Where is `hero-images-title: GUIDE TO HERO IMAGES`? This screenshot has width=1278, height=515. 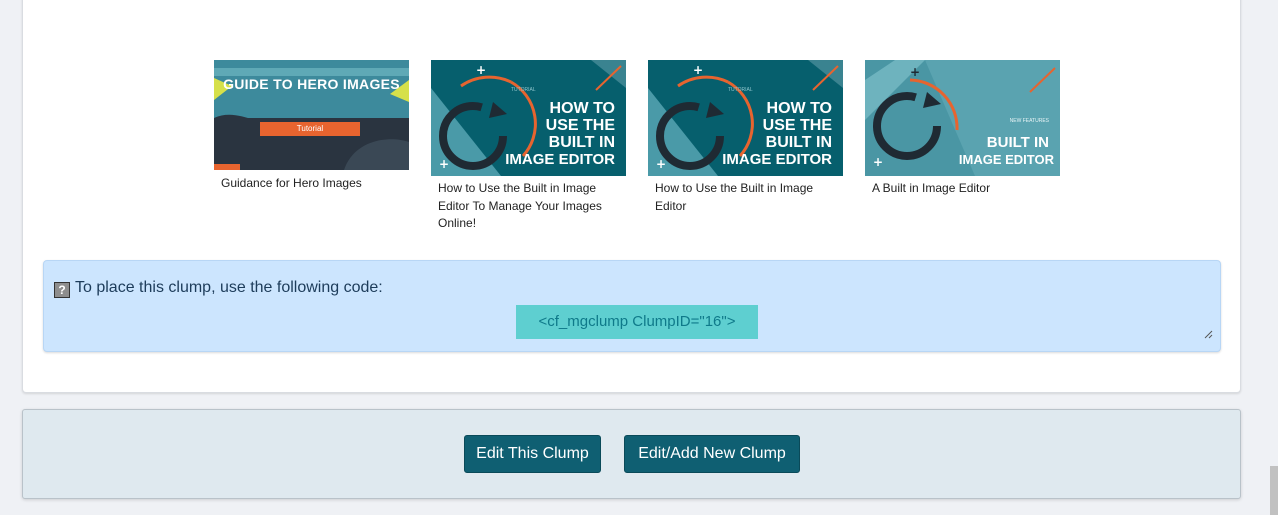
hero-images-title: GUIDE TO HERO IMAGES is located at coordinates (311, 84).